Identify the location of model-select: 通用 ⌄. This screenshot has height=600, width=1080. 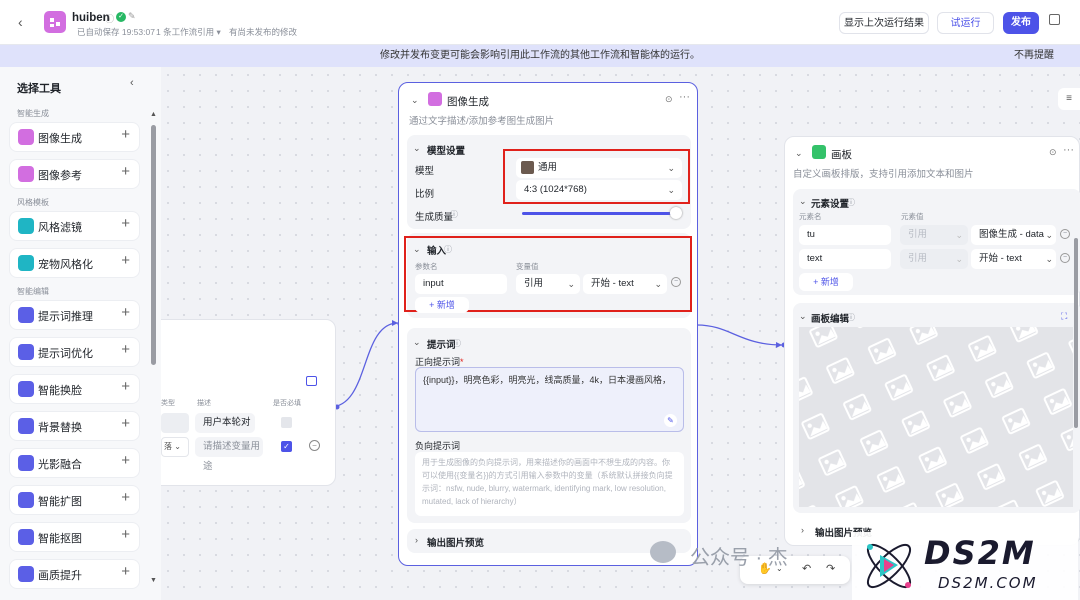
(599, 168).